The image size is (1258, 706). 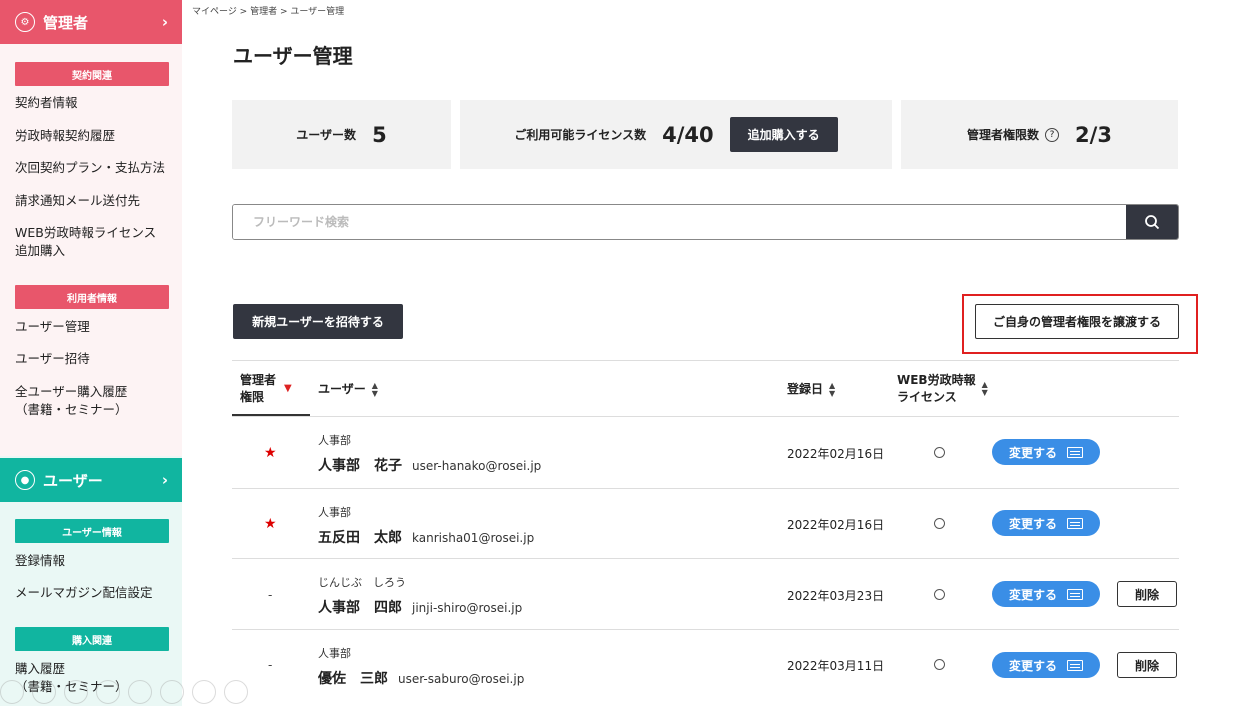 I want to click on license-label: ご利用可能ライセンス数, so click(x=580, y=135).